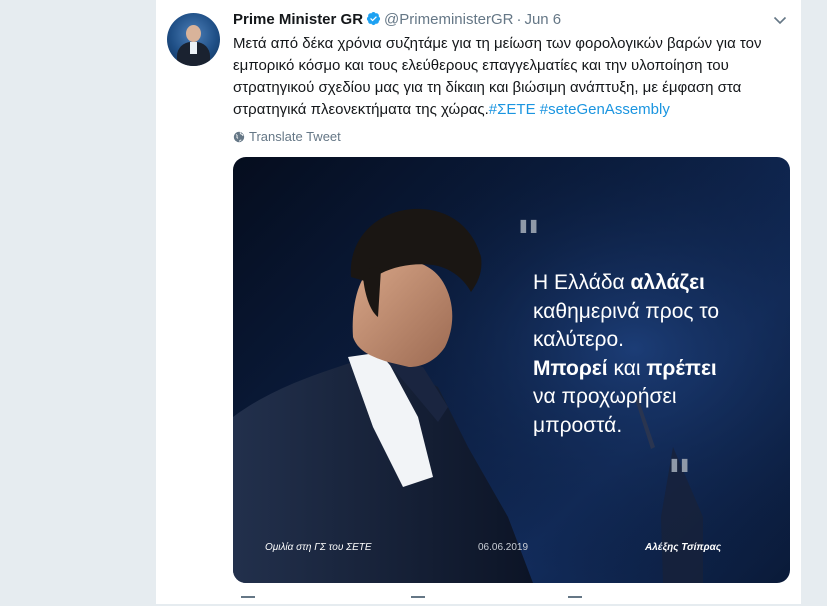 The height and width of the screenshot is (606, 827). What do you see at coordinates (448, 19) in the screenshot?
I see `author-handle: @PrimeministerGR` at bounding box center [448, 19].